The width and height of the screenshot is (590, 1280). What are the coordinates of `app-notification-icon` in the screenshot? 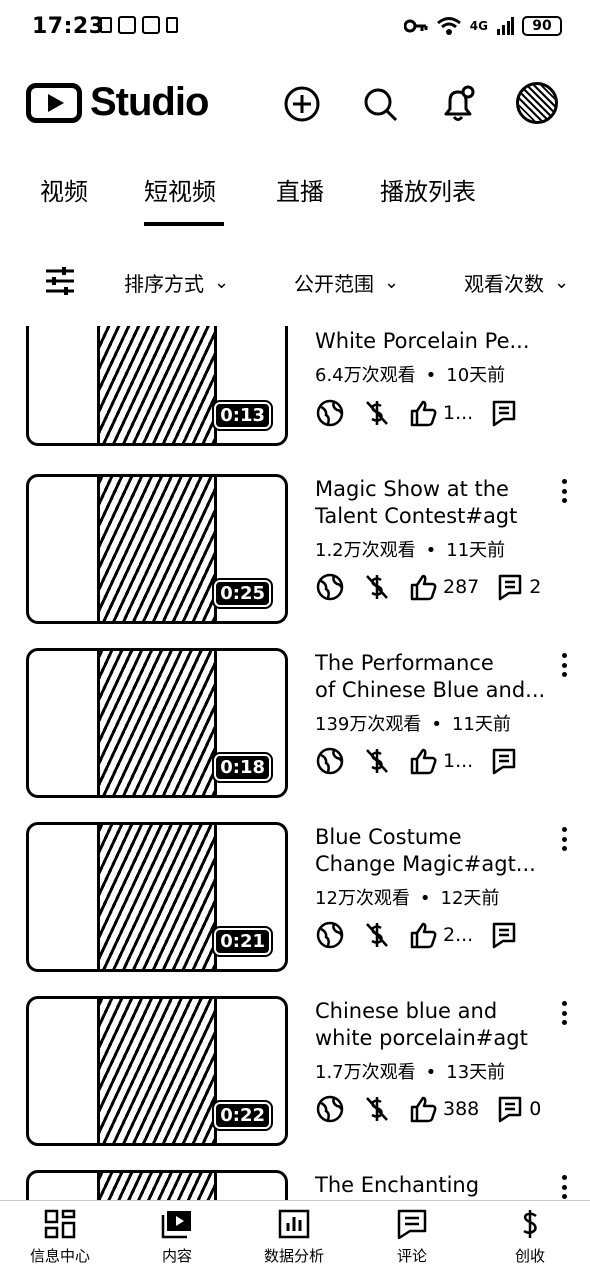 It's located at (106, 25).